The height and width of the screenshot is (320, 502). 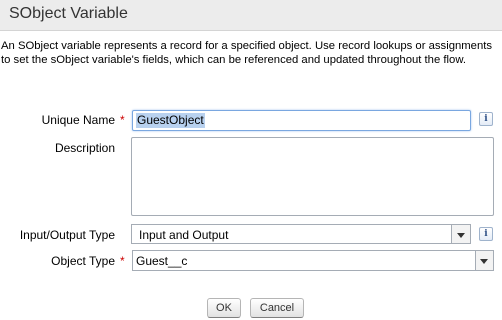 I want to click on io-type-value: Input and Output, so click(x=184, y=235).